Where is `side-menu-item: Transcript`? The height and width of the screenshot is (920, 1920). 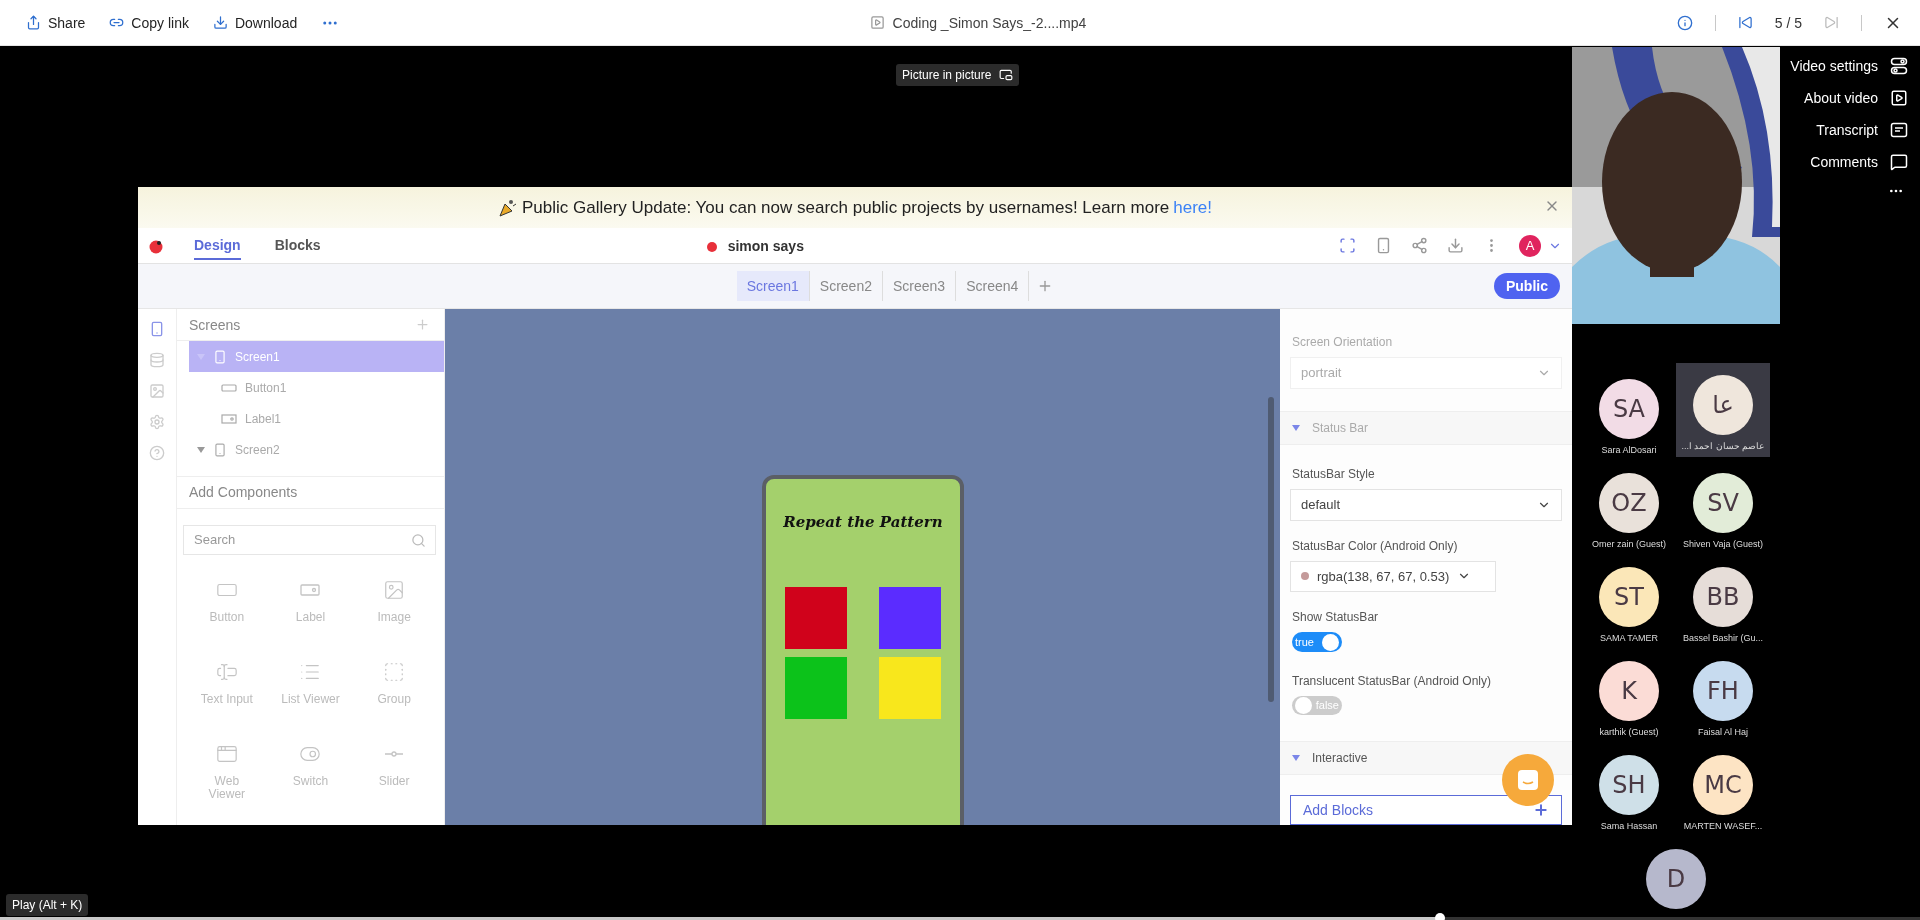
side-menu-item: Transcript is located at coordinates (1862, 130).